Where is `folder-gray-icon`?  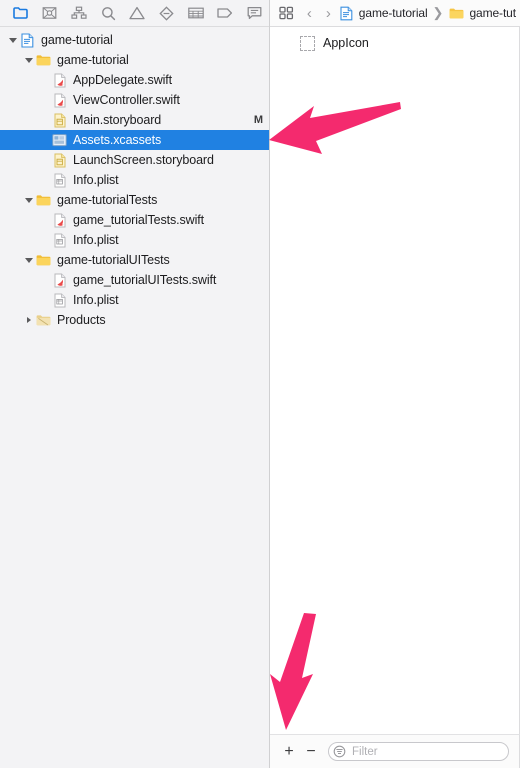
folder-gray-icon is located at coordinates (43, 320).